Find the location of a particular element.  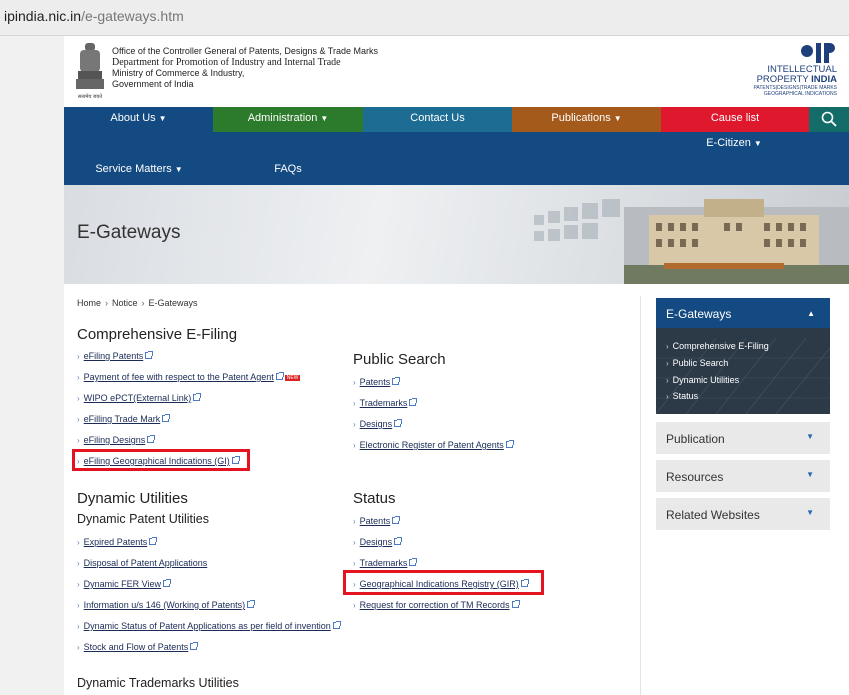

sidebar-resources: Resources ▼ is located at coordinates (743, 476).